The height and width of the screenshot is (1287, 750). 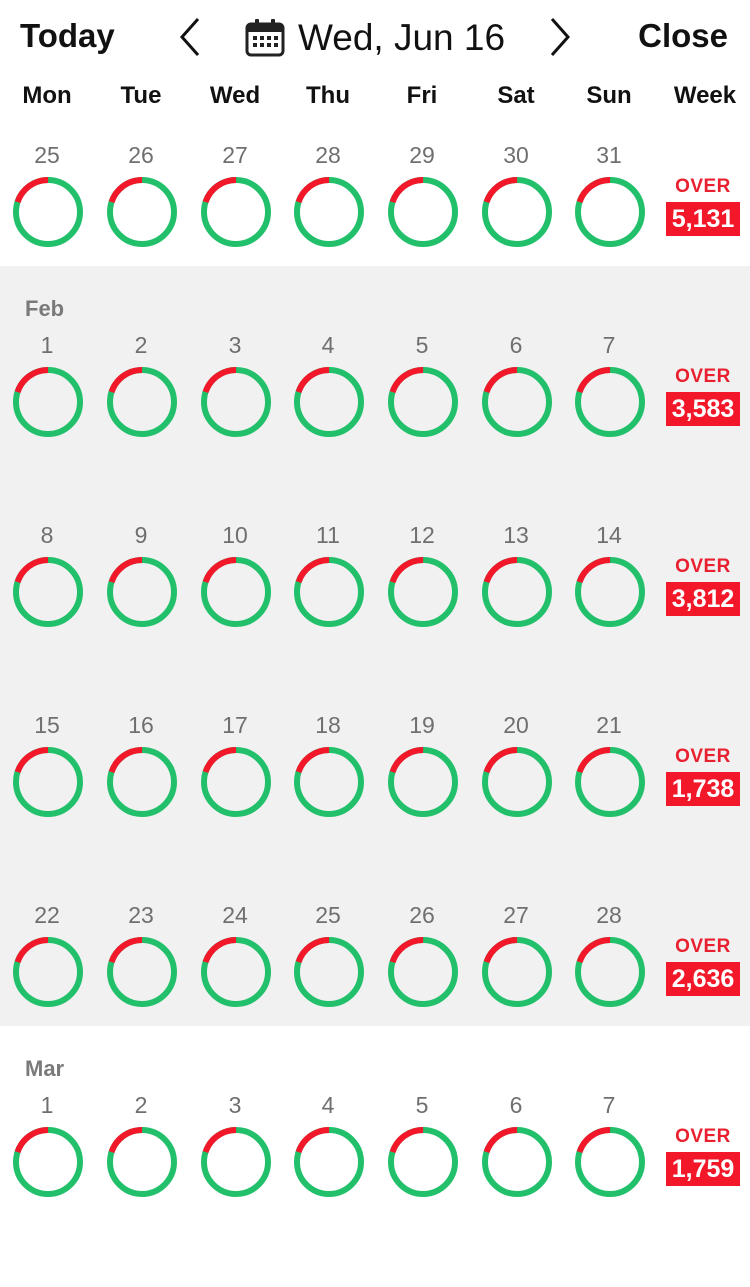 I want to click on day-cell: 22, so click(x=47, y=962).